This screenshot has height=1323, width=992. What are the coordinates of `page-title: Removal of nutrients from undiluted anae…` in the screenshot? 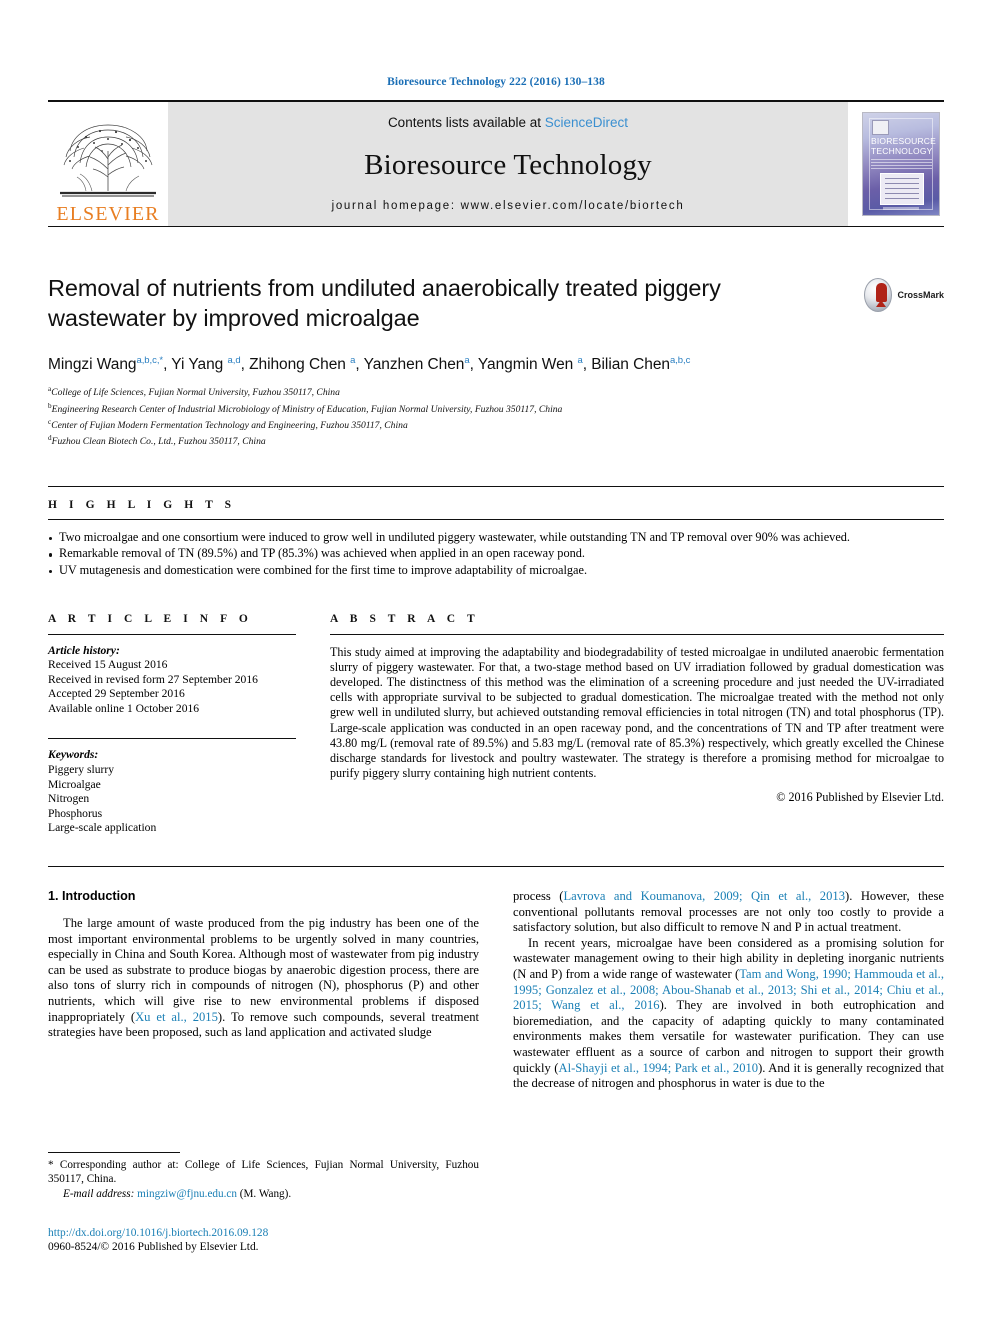 It's located at (384, 303).